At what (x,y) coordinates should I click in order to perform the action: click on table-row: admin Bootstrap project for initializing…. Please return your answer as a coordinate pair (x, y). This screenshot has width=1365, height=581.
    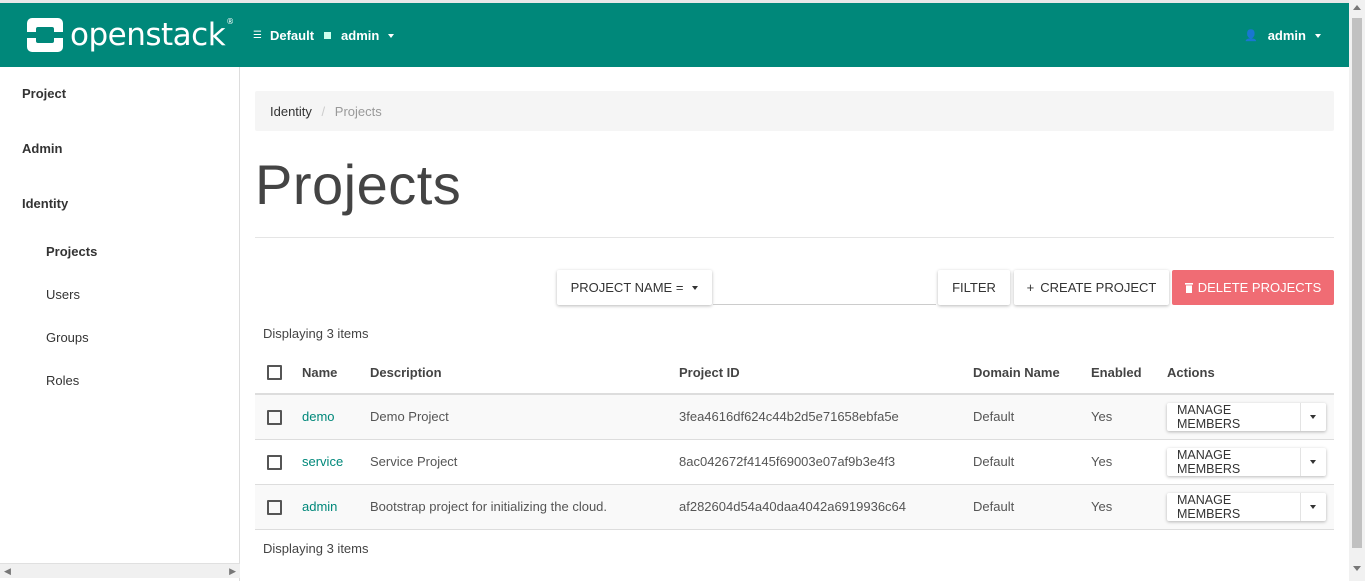
    Looking at the image, I should click on (794, 507).